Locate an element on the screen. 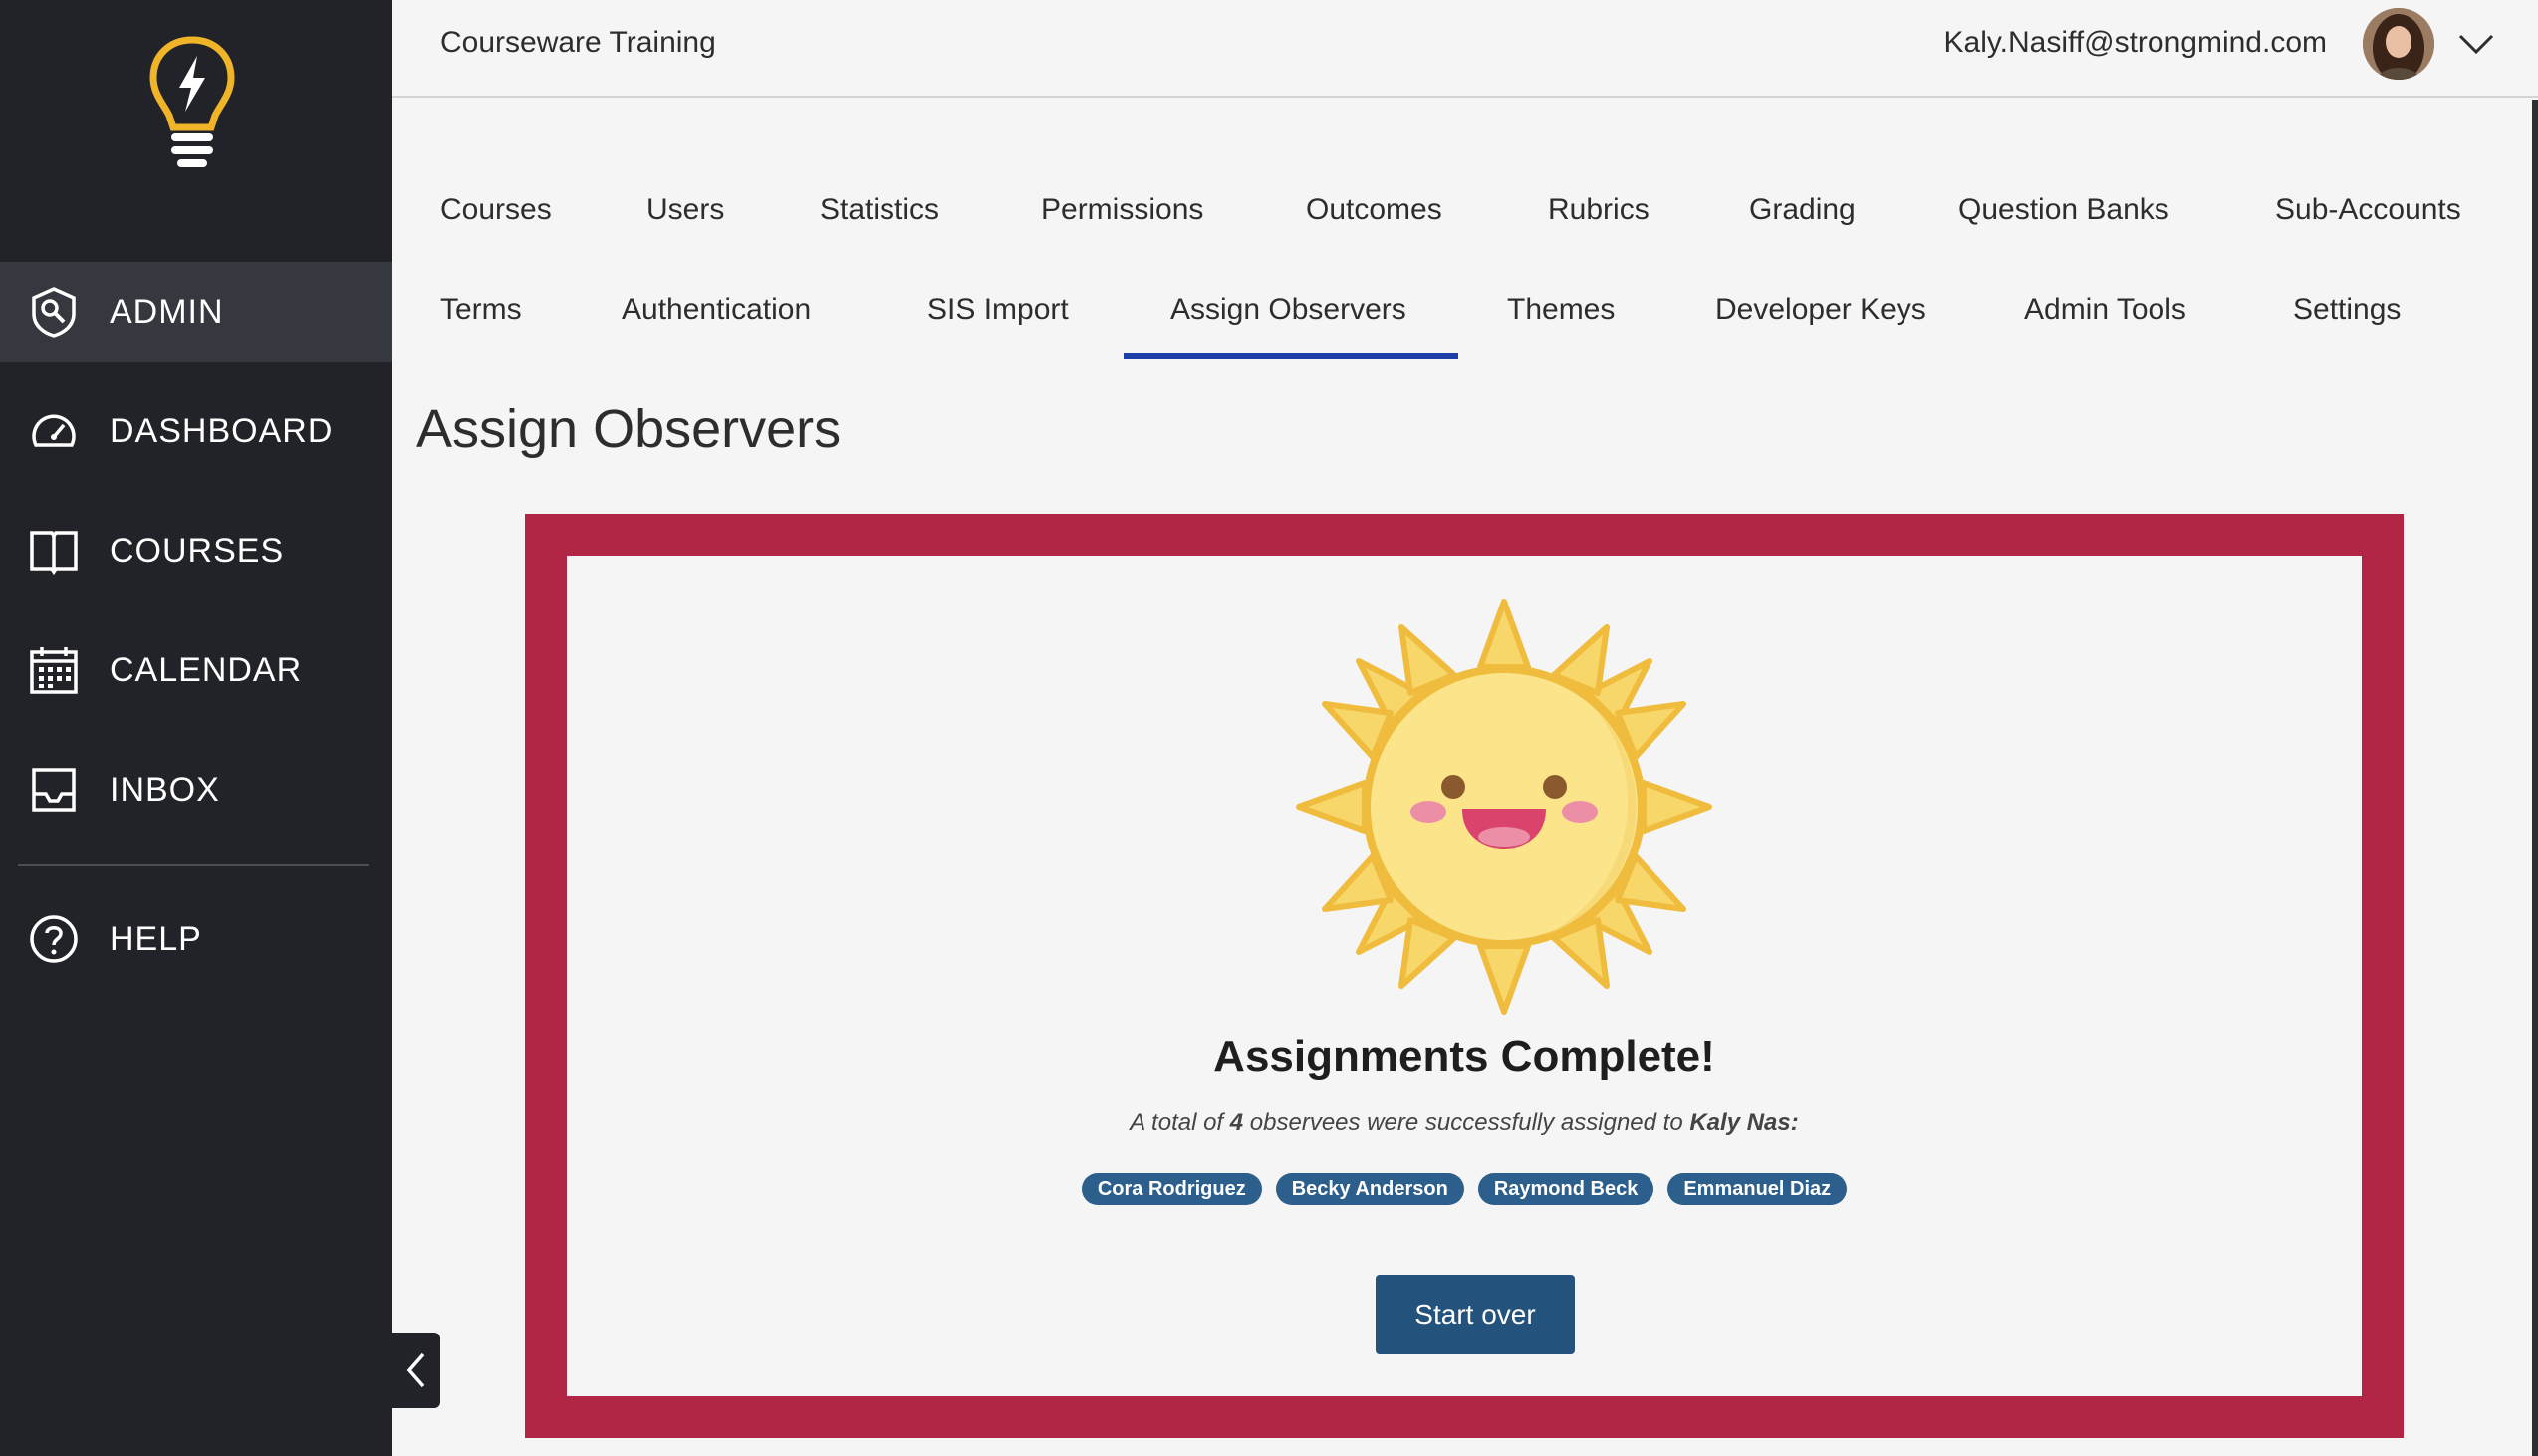 This screenshot has height=1456, width=2538. sidebar-item-calendar: CALENDAR is located at coordinates (196, 670).